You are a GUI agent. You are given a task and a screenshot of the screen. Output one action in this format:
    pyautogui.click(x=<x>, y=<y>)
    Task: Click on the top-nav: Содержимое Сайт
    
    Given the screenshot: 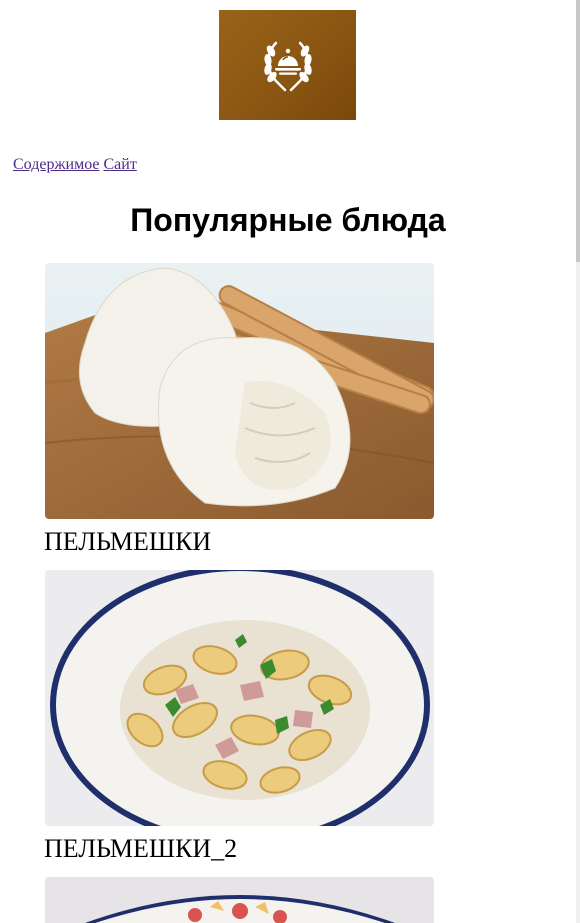 What is the action you would take?
    pyautogui.click(x=75, y=165)
    